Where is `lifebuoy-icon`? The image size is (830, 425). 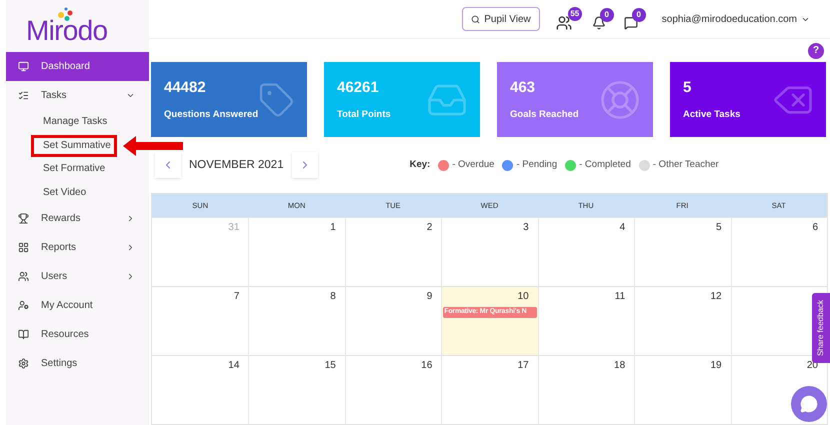 lifebuoy-icon is located at coordinates (620, 99).